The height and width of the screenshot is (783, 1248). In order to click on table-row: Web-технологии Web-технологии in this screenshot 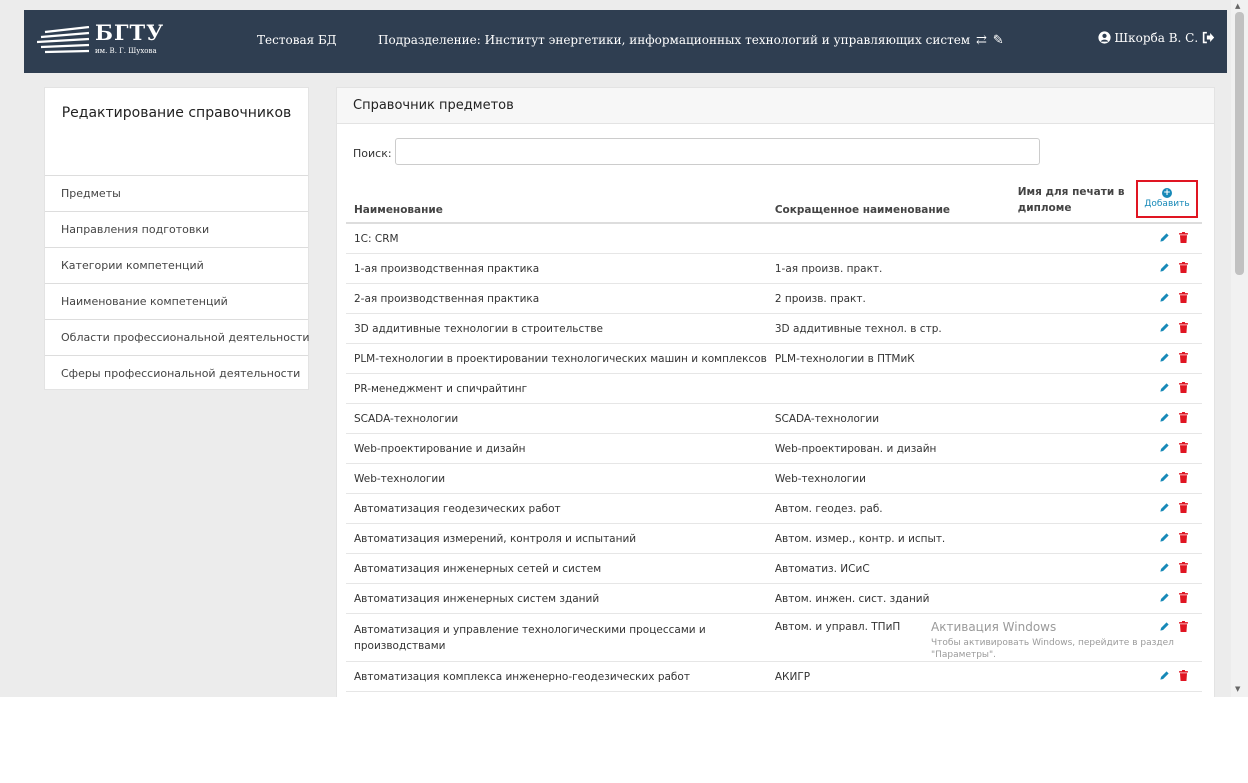, I will do `click(774, 478)`.